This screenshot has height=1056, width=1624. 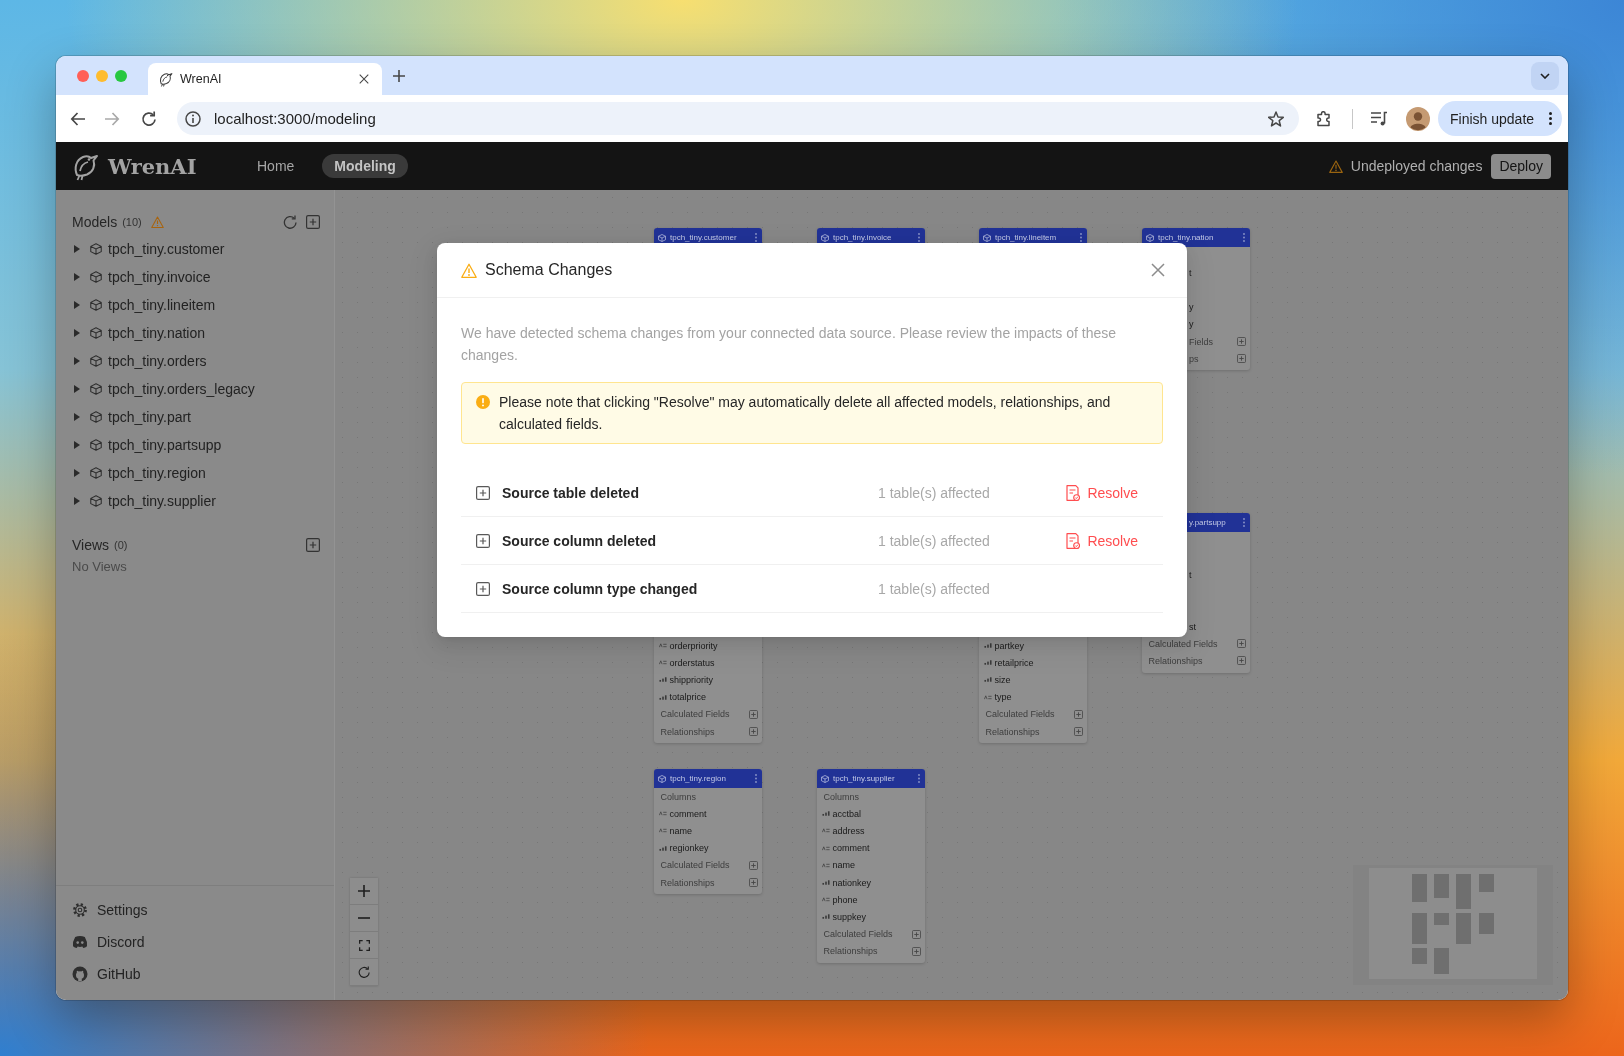 I want to click on table-node: tpch_tiny.supplier Columns acctbal address comment name nationkey phone suppkey Calculated Fields Relationships, so click(x=871, y=866).